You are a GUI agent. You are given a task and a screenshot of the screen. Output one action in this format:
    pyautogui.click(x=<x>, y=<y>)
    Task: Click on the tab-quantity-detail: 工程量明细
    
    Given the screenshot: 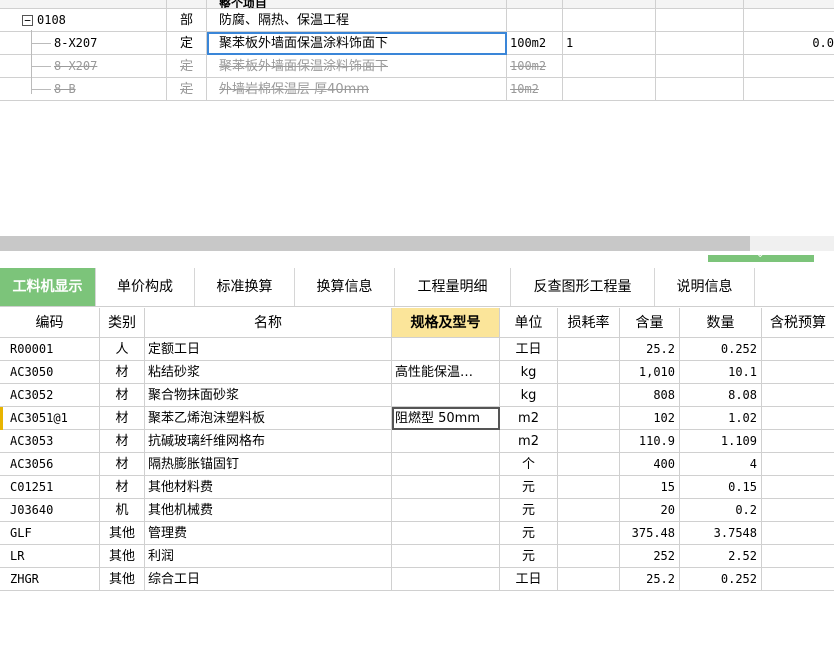 What is the action you would take?
    pyautogui.click(x=453, y=287)
    